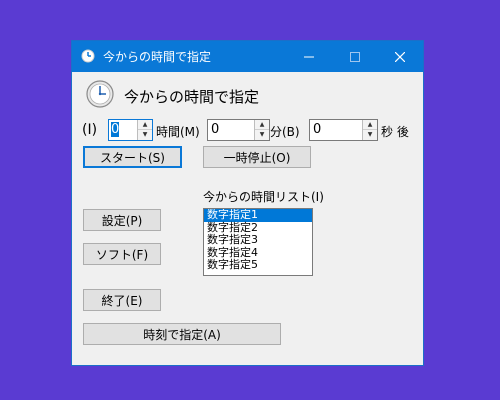  Describe the element at coordinates (182, 334) in the screenshot. I see `specify-time-button: 時刻で指定(A)` at that location.